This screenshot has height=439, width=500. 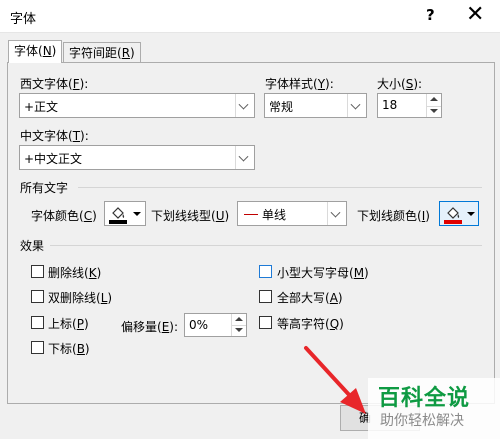 What do you see at coordinates (47, 51) in the screenshot?
I see `tab-font-key: N` at bounding box center [47, 51].